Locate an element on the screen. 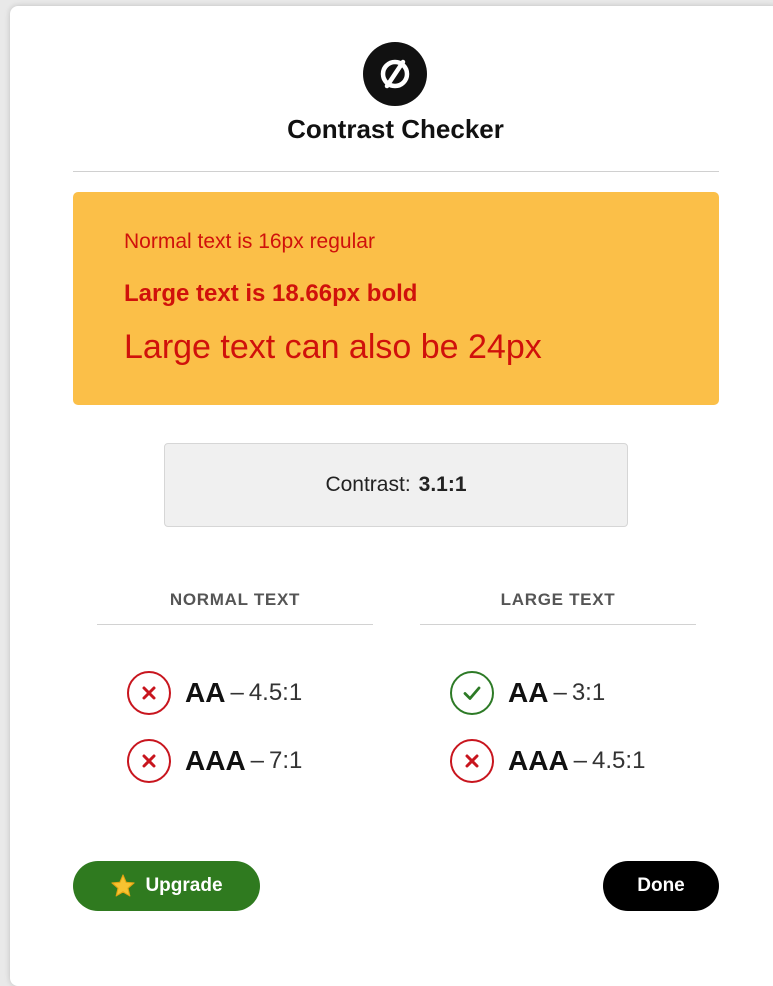  logo-glyph is located at coordinates (395, 74).